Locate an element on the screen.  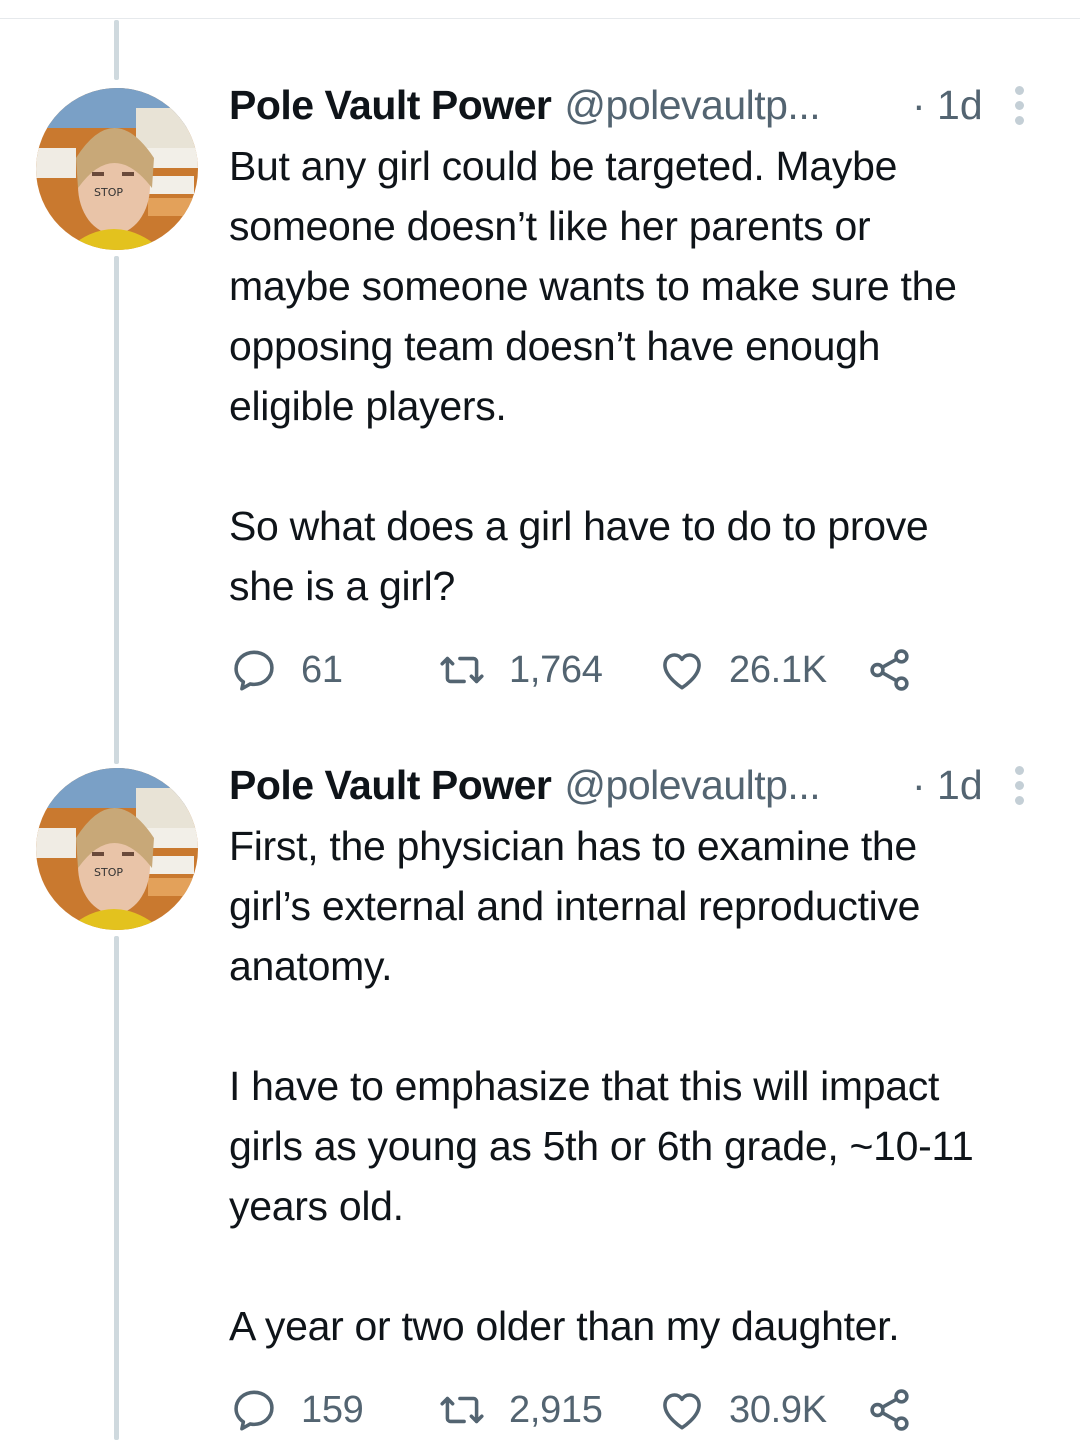
retweet-button: 1,764 is located at coordinates (520, 670).